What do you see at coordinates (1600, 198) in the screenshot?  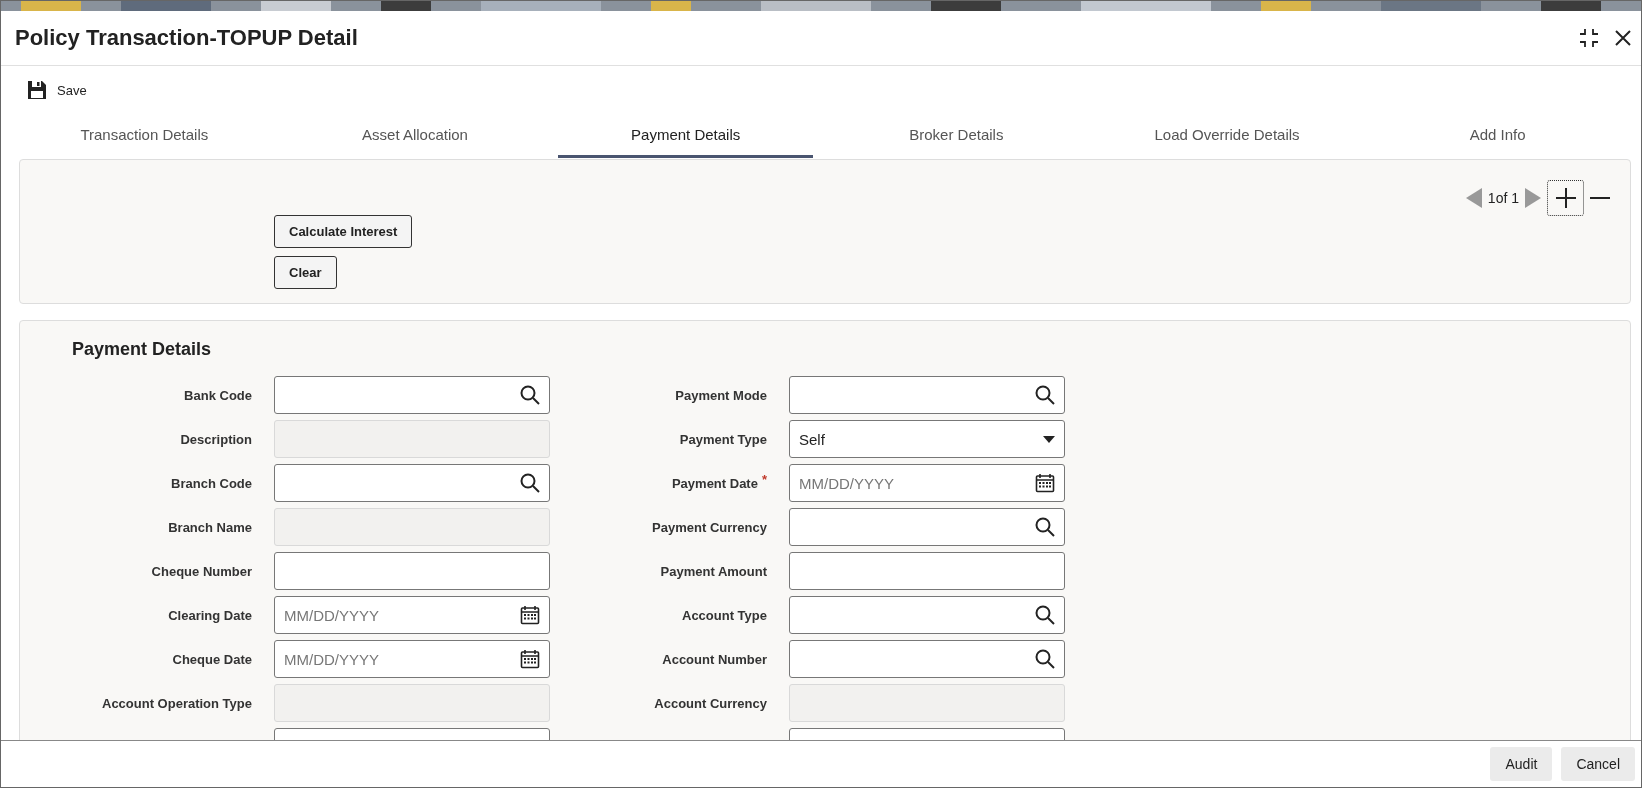 I see `minus-icon` at bounding box center [1600, 198].